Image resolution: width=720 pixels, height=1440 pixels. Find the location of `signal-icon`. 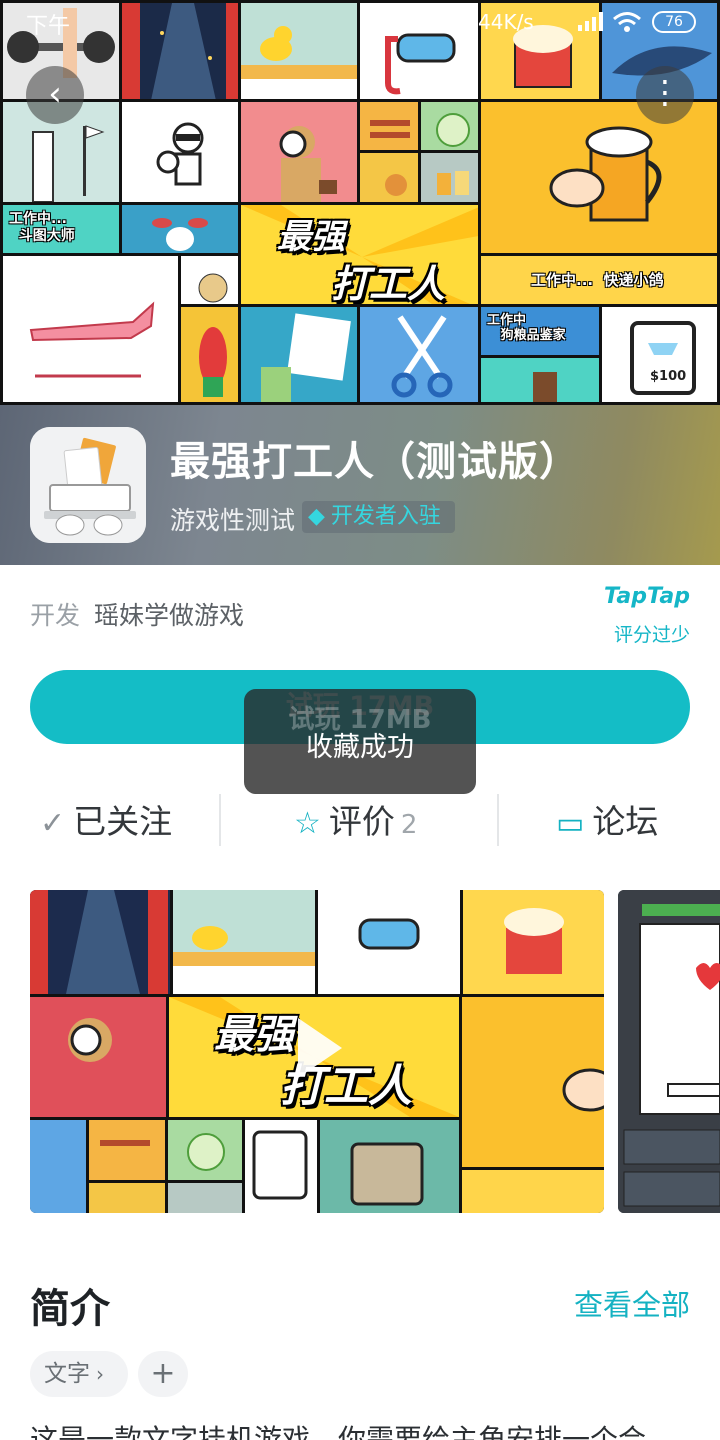

signal-icon is located at coordinates (591, 24).